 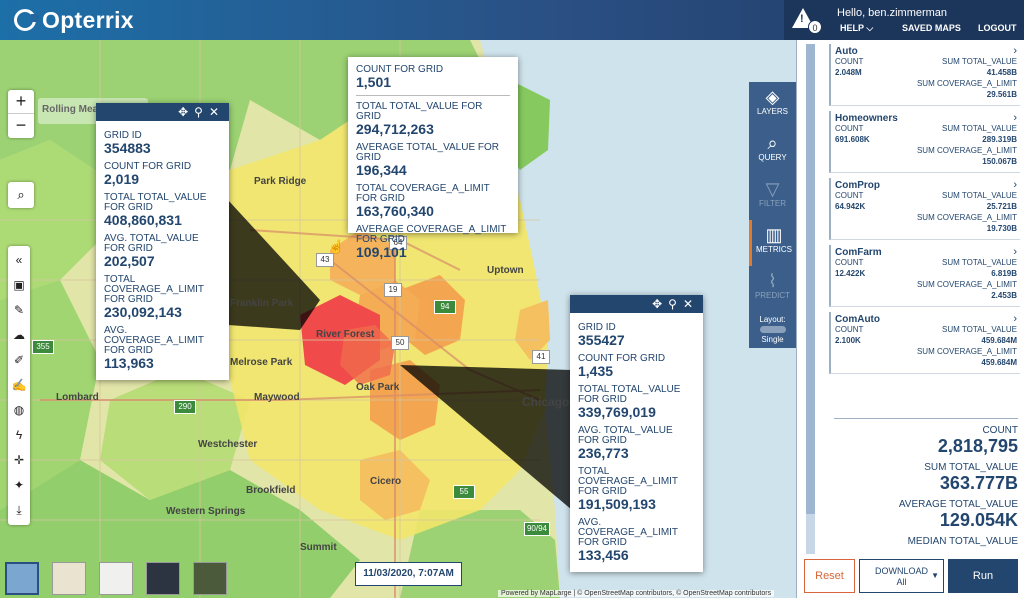 I want to click on place-label-lombard: Lombard, so click(x=77, y=397).